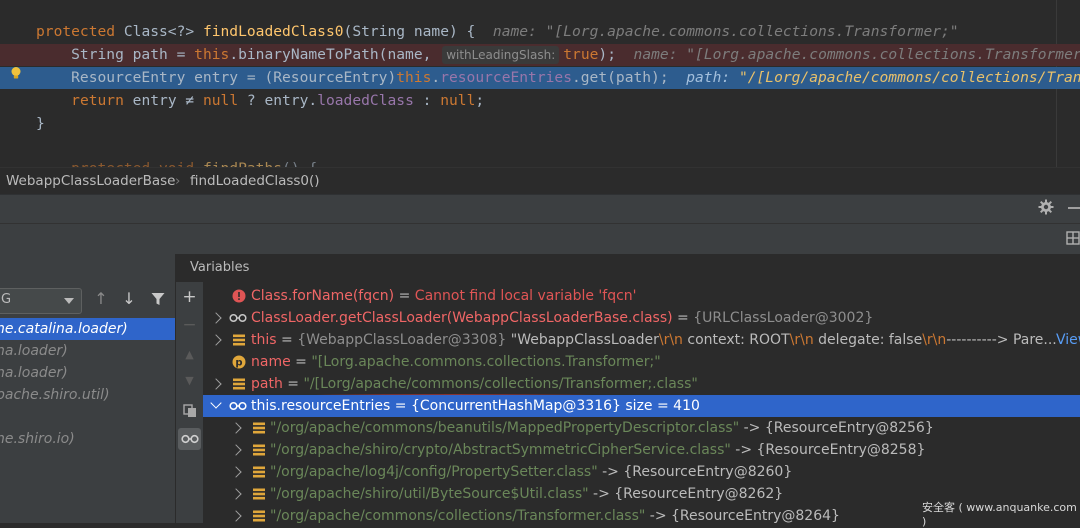 The height and width of the screenshot is (528, 1080). What do you see at coordinates (620, 77) in the screenshot?
I see `code-token: .get(path);` at bounding box center [620, 77].